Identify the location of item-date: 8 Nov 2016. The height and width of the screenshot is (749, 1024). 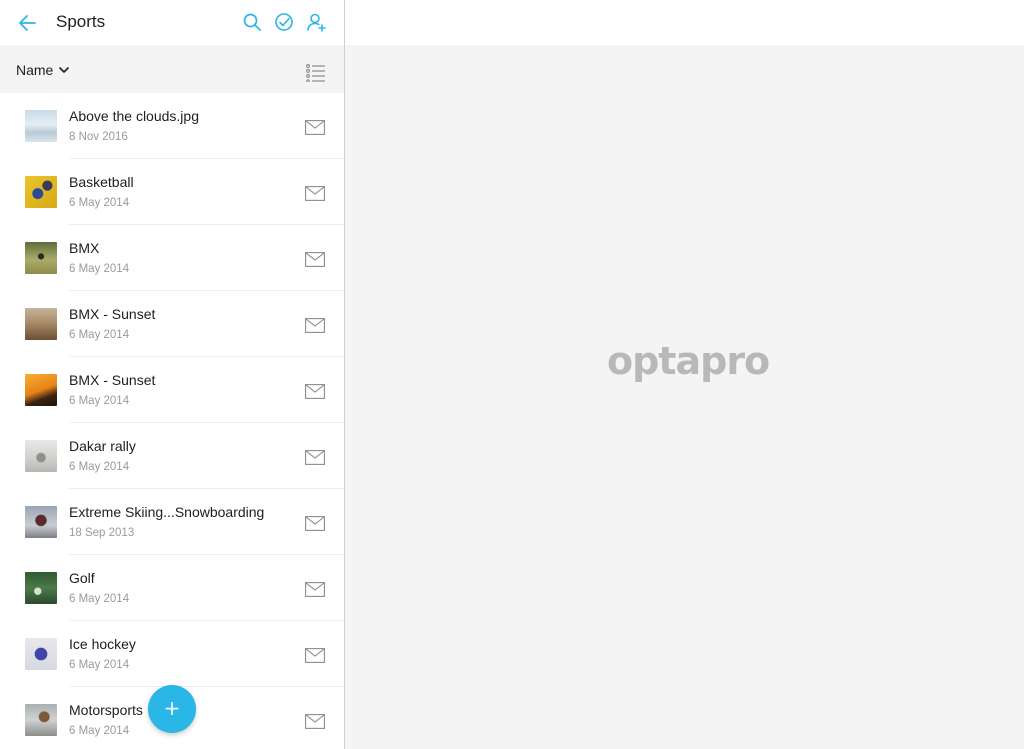
(98, 137).